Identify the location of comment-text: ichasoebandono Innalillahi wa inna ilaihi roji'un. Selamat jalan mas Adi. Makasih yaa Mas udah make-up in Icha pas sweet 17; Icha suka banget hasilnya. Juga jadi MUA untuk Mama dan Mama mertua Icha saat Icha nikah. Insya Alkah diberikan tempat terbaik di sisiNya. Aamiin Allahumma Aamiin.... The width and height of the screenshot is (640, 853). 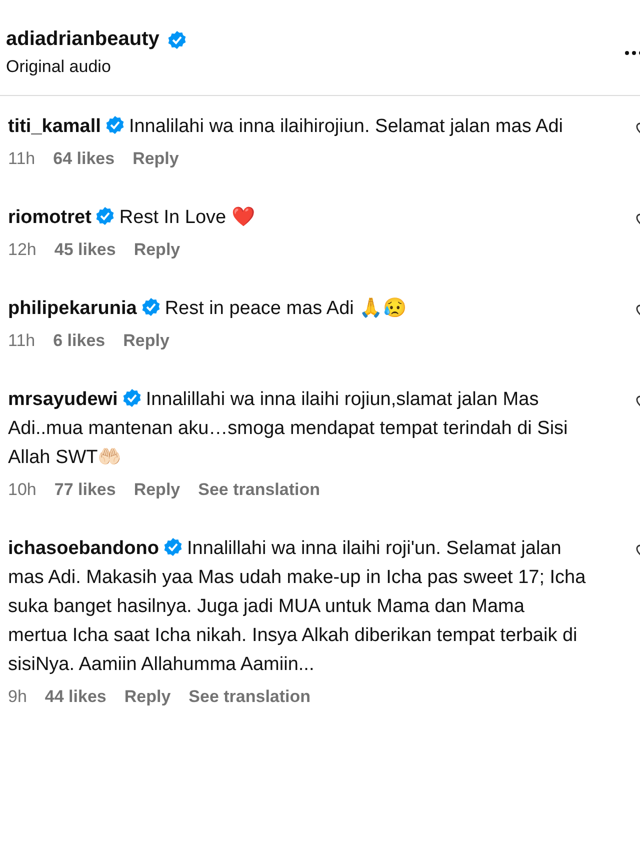
(297, 606).